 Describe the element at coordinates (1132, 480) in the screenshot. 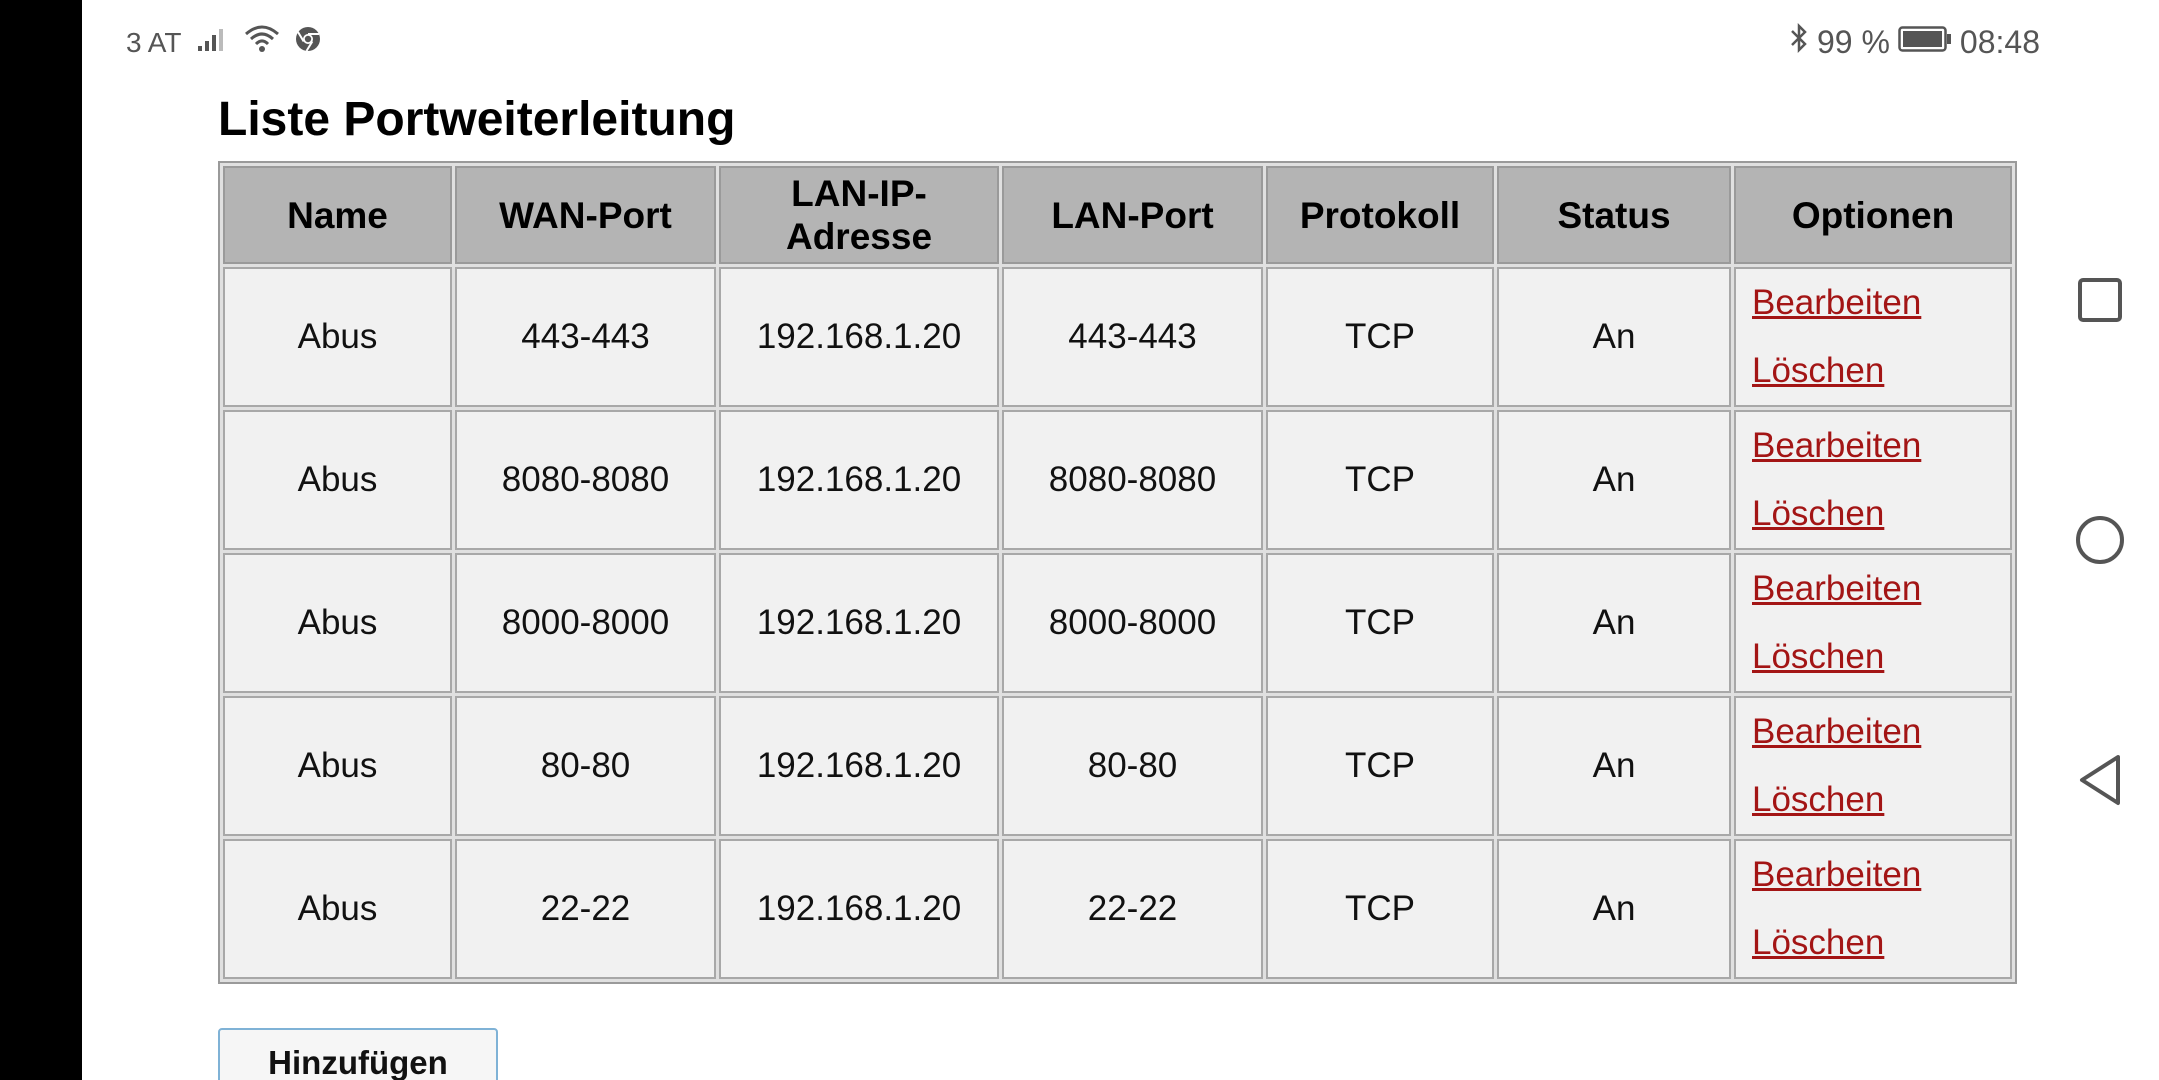

I see `cell-lan-port: 8080-8080` at that location.